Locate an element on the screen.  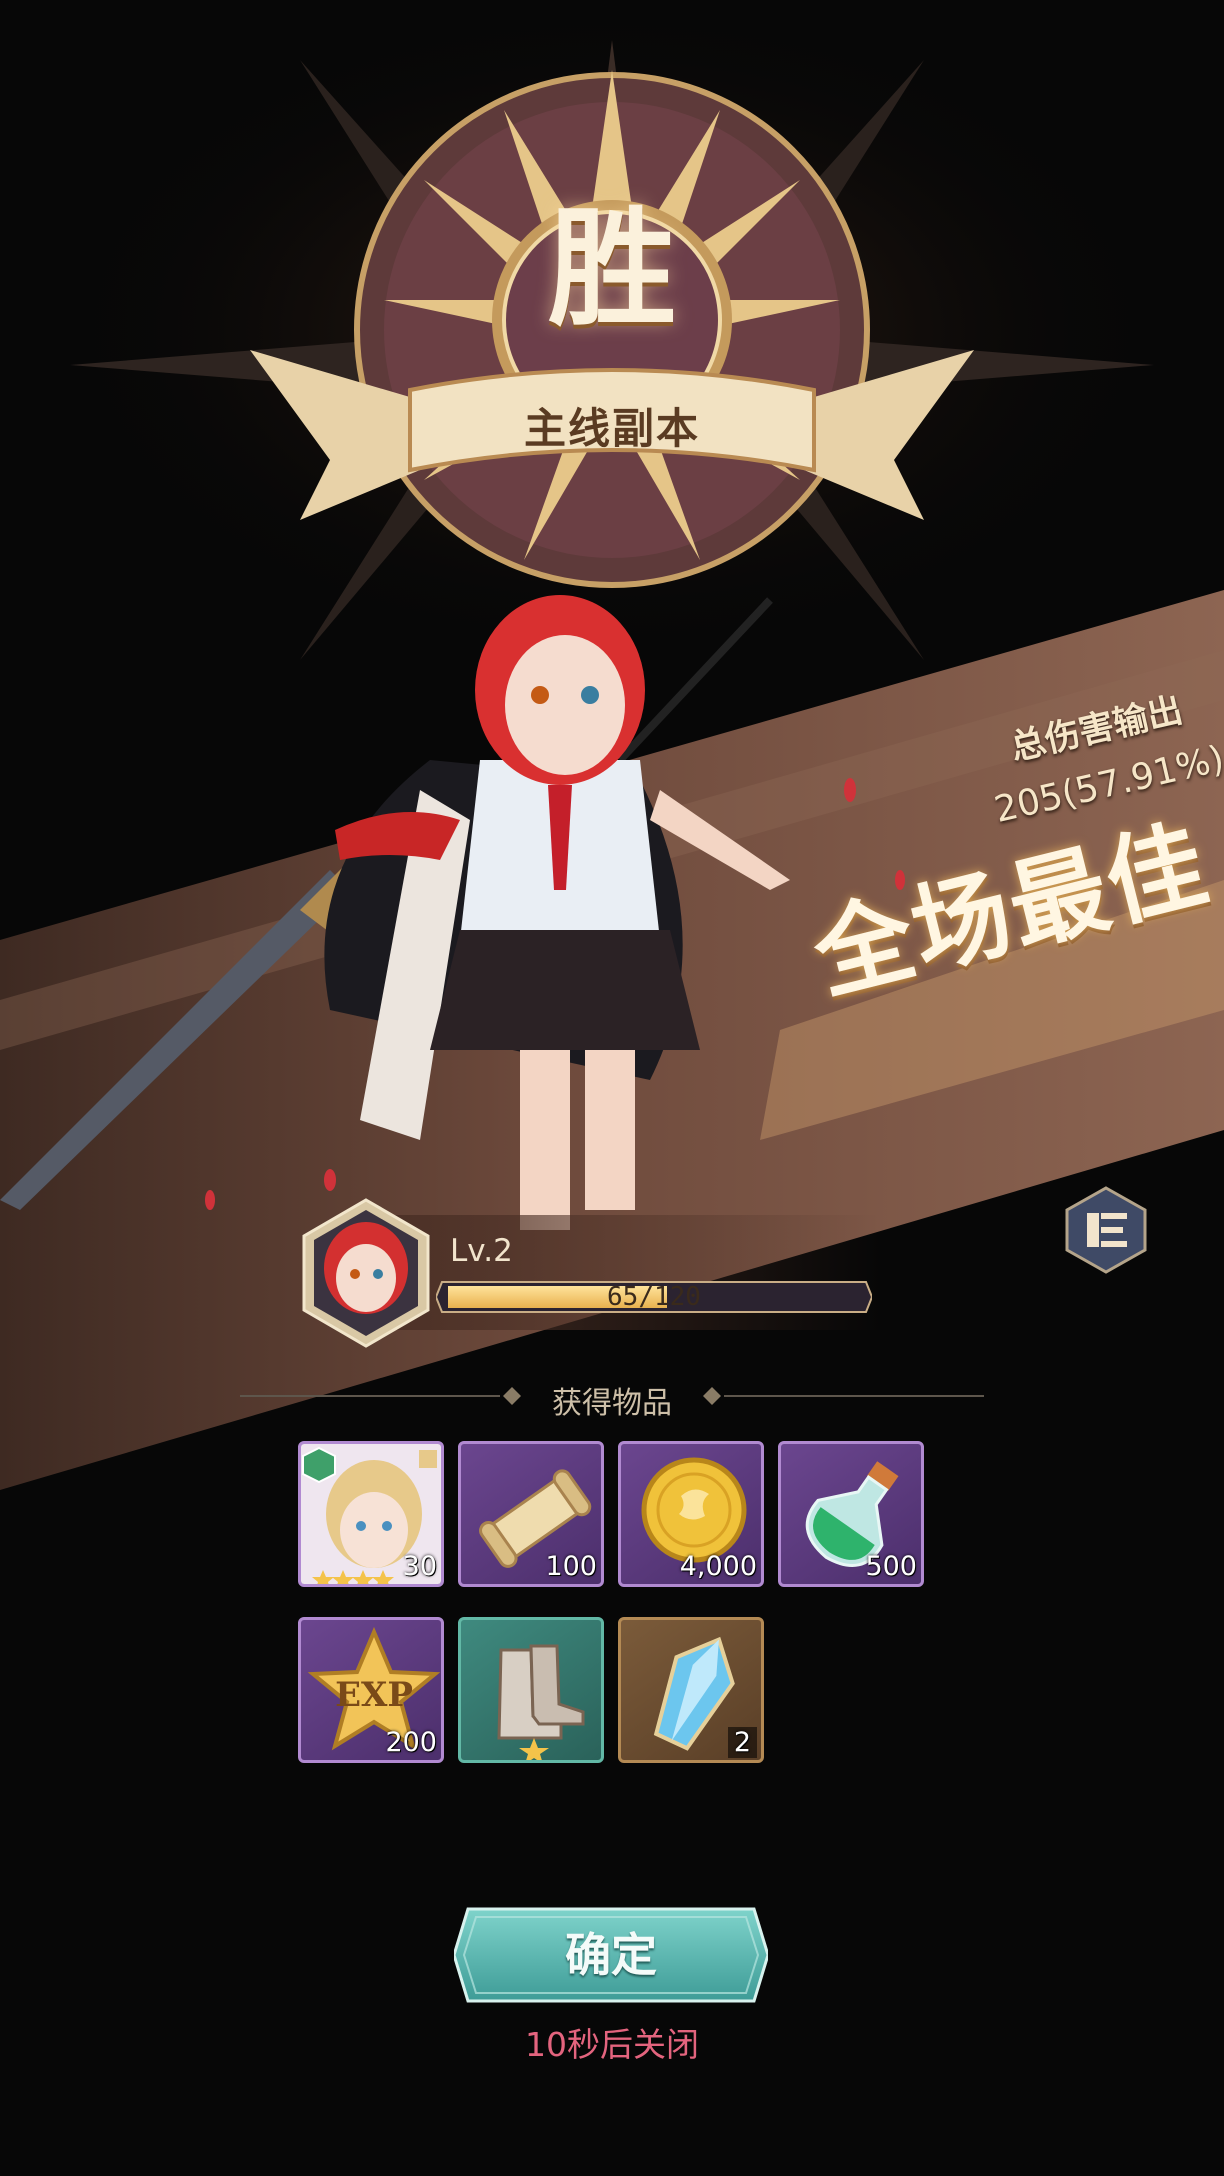
reward-quantity: 500 is located at coordinates (891, 1566).